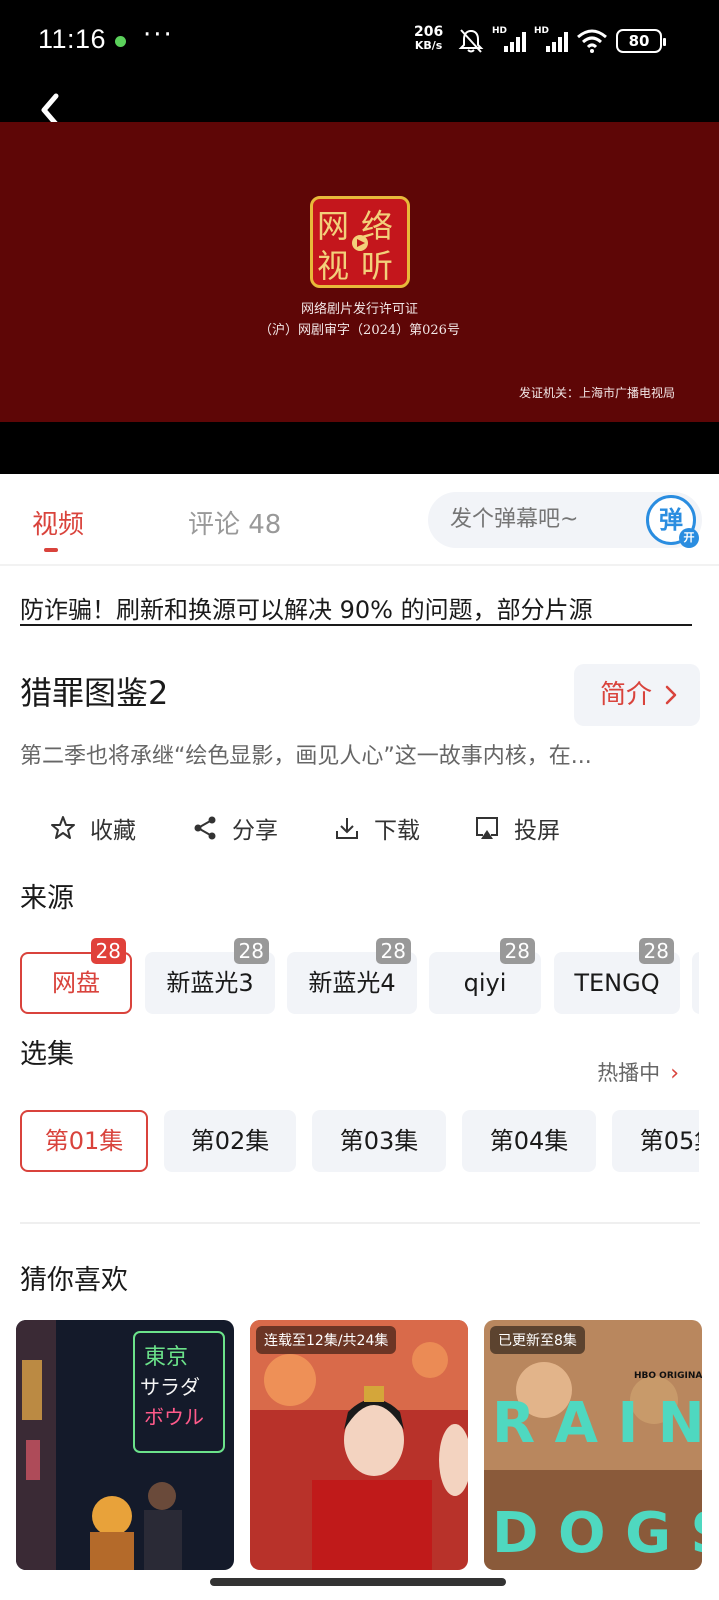  What do you see at coordinates (597, 1533) in the screenshot?
I see `poster-line-2: D O G S` at bounding box center [597, 1533].